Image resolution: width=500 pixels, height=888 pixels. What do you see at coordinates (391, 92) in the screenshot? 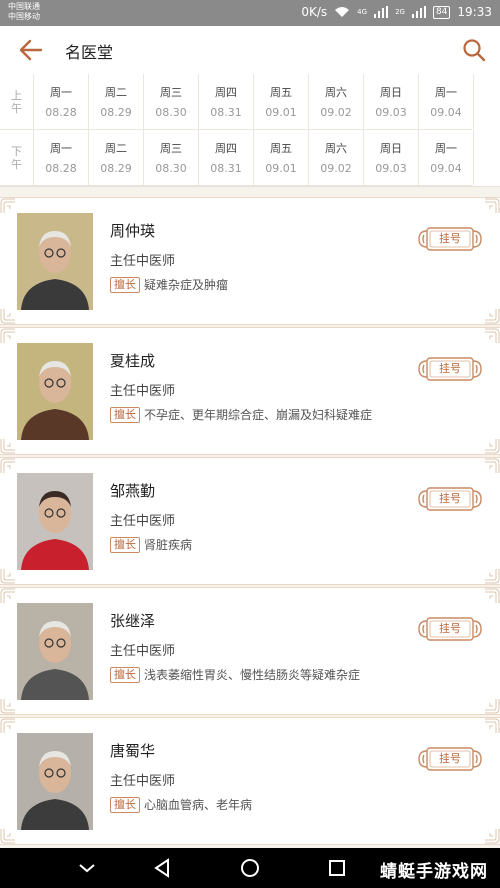
I see `weekday-label: 周日` at bounding box center [391, 92].